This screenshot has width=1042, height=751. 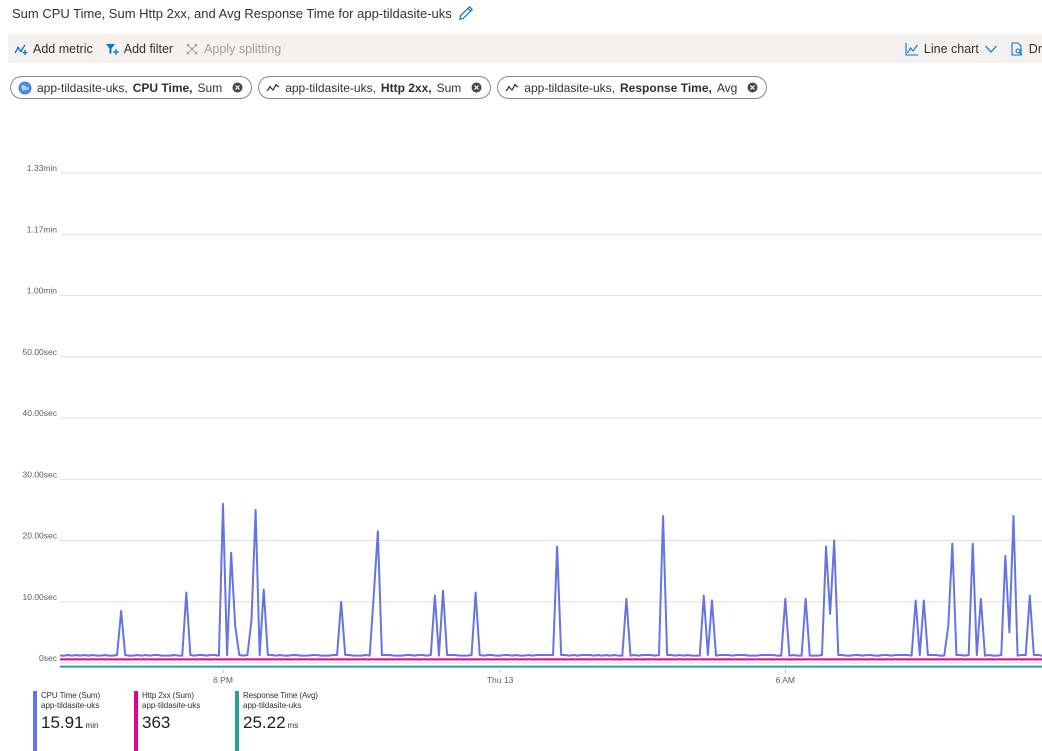 What do you see at coordinates (727, 87) in the screenshot?
I see `pill-aggregation: Avg` at bounding box center [727, 87].